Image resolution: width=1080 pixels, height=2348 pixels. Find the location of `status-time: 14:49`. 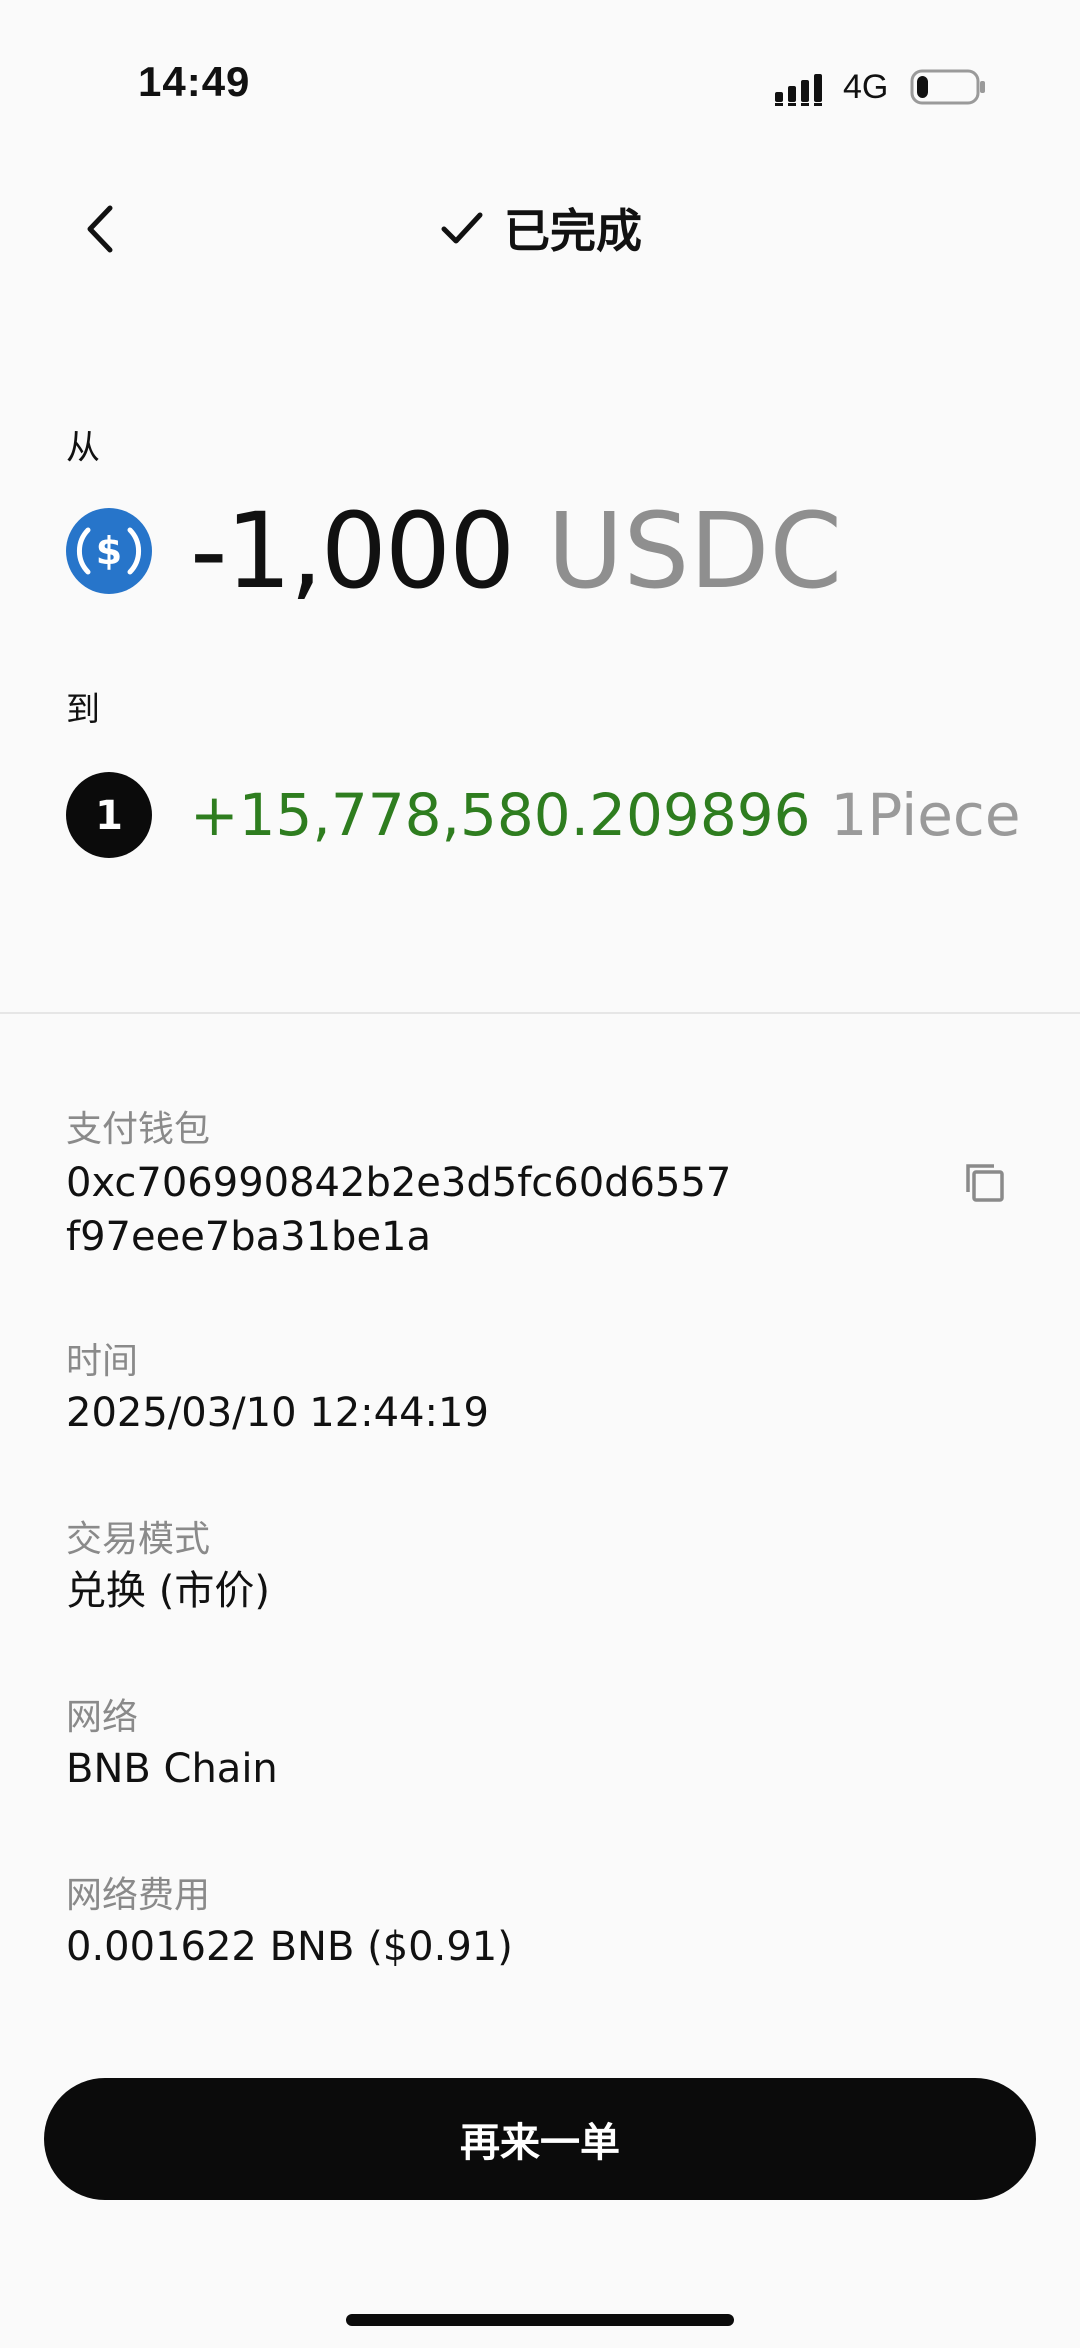

status-time: 14:49 is located at coordinates (194, 81).